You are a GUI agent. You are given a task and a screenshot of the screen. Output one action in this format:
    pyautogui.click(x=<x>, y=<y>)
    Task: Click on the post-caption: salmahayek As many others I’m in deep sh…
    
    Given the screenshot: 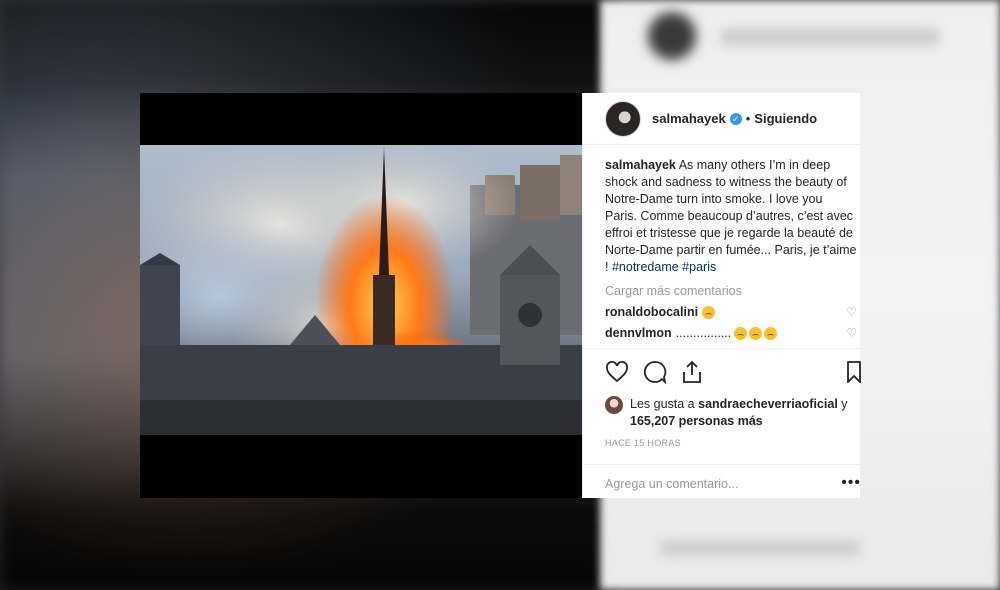 What is the action you would take?
    pyautogui.click(x=731, y=216)
    